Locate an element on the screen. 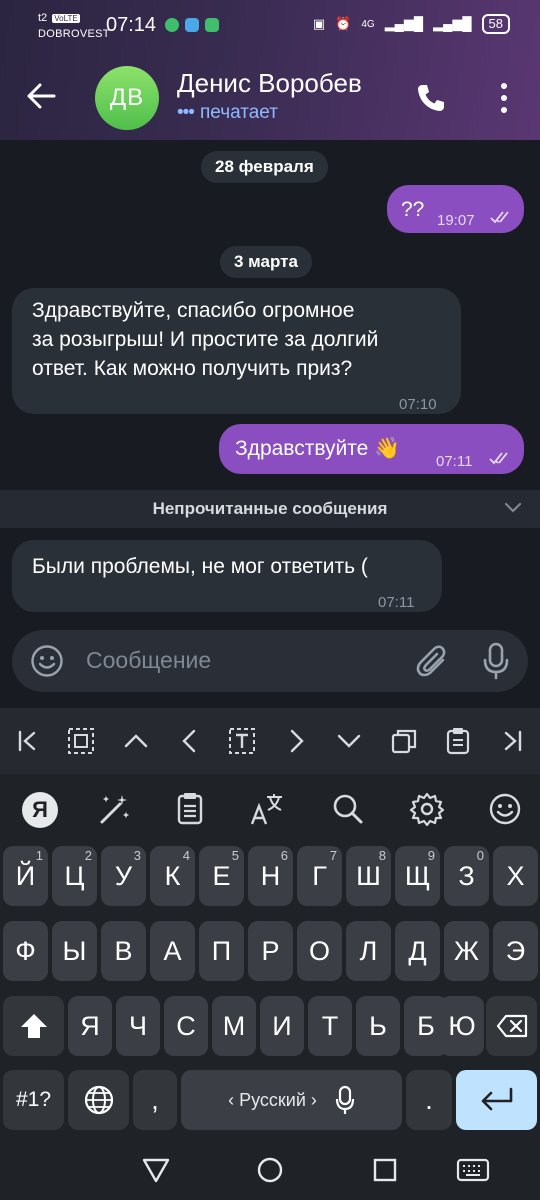  chevron-left-icon is located at coordinates (190, 741).